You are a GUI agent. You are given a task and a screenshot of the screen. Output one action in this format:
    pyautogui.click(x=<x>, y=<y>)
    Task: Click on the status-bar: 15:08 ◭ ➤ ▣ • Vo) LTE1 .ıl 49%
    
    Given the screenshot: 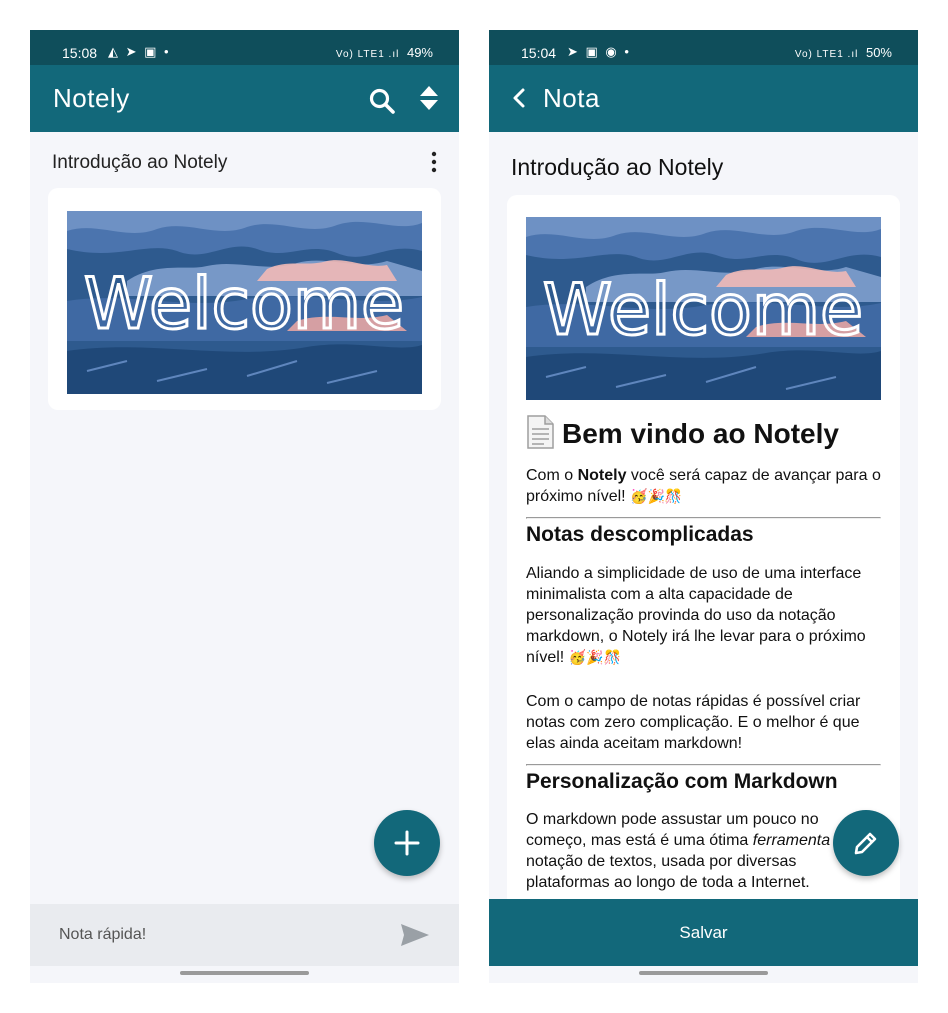 What is the action you would take?
    pyautogui.click(x=244, y=47)
    